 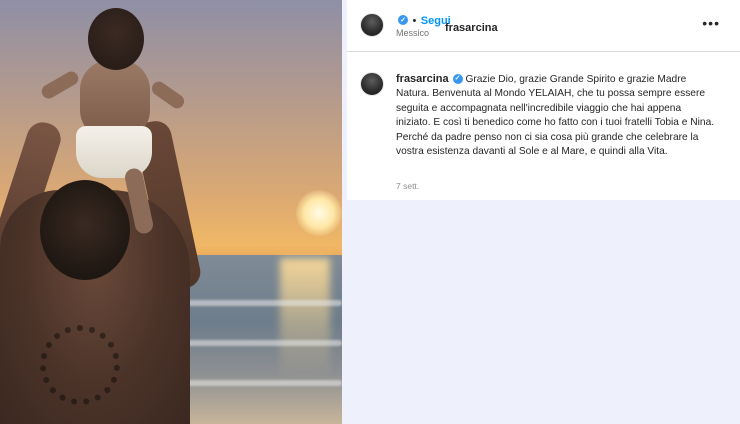 What do you see at coordinates (319, 213) in the screenshot?
I see `photo-sun` at bounding box center [319, 213].